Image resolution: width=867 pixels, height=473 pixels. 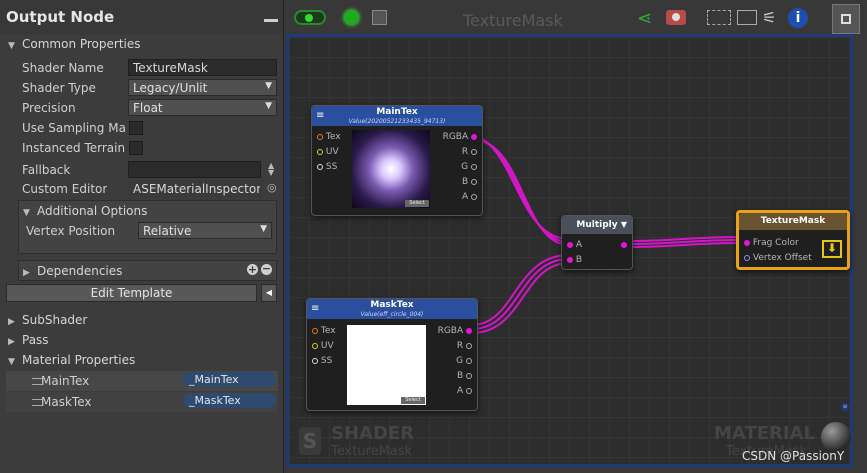 What do you see at coordinates (136, 148) in the screenshot?
I see `instanced-terrain-checkbox` at bounding box center [136, 148].